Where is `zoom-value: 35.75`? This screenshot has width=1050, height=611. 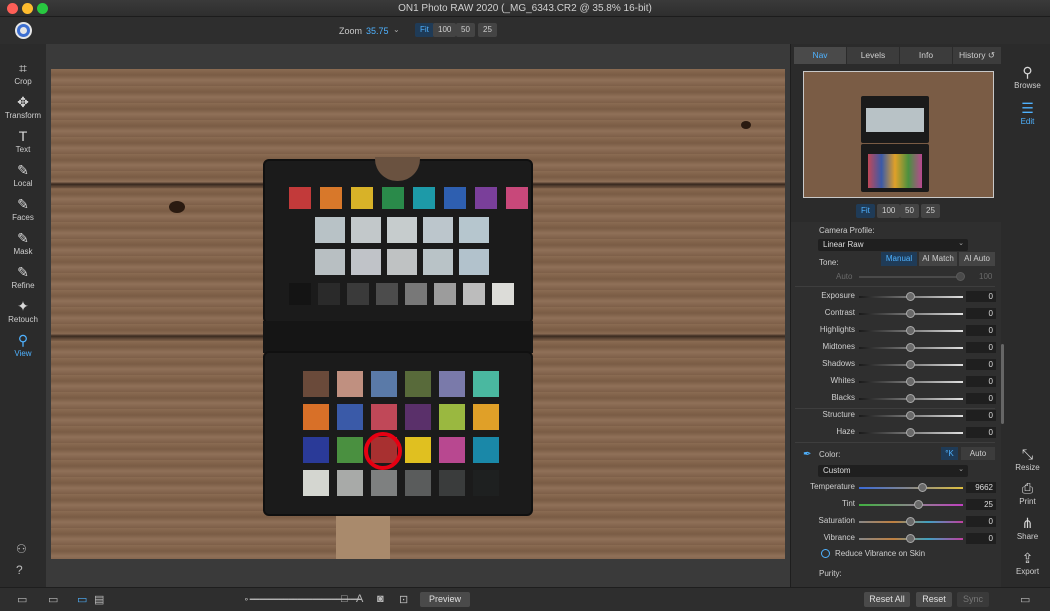
zoom-value: 35.75 is located at coordinates (377, 31).